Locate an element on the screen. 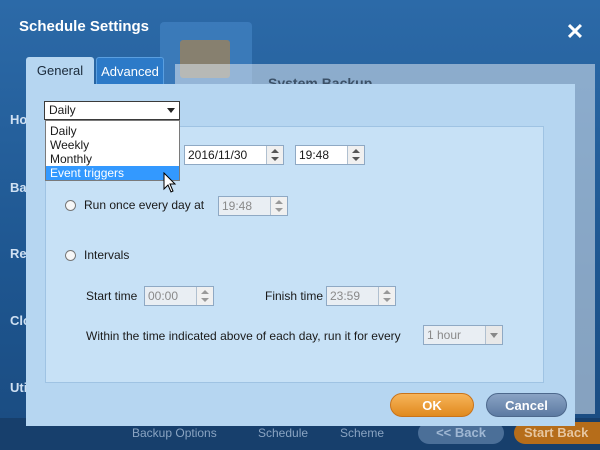  schedule-type-selected: Daily is located at coordinates (62, 110).